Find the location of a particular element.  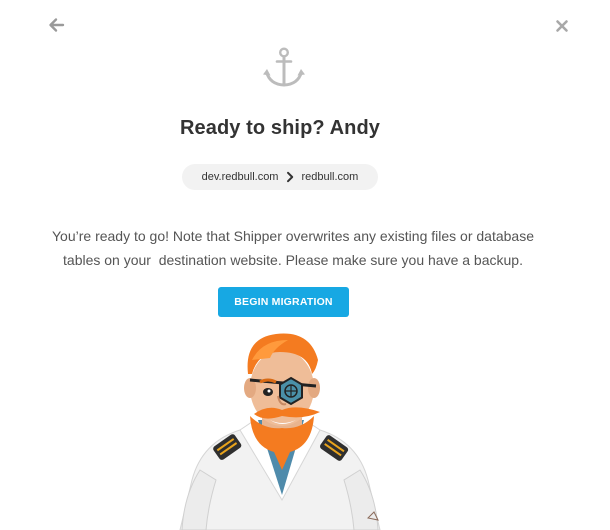

migration-route: dev.redbull.com redbull.com is located at coordinates (280, 177).